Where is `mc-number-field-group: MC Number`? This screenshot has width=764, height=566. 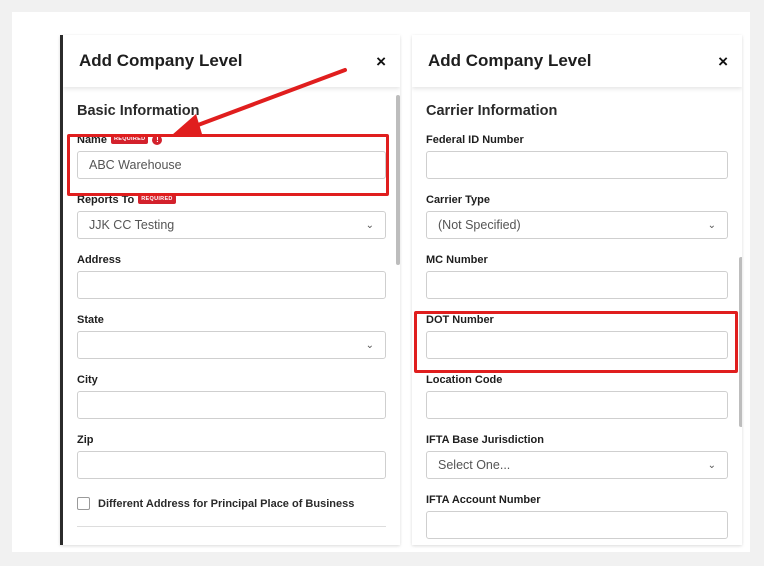 mc-number-field-group: MC Number is located at coordinates (577, 276).